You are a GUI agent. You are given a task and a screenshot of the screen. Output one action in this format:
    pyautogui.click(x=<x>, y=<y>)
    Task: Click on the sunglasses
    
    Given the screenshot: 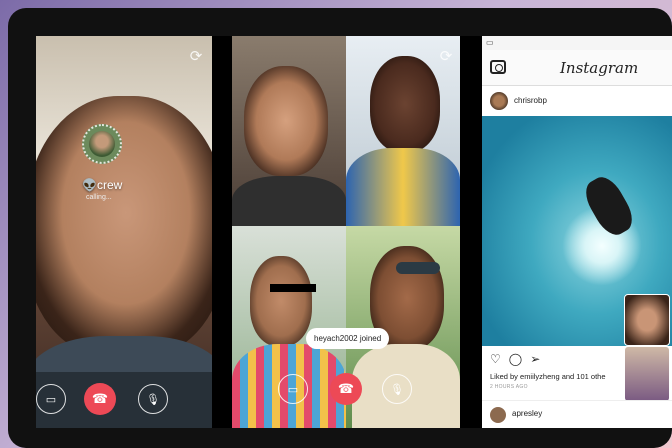 What is the action you would take?
    pyautogui.click(x=418, y=268)
    